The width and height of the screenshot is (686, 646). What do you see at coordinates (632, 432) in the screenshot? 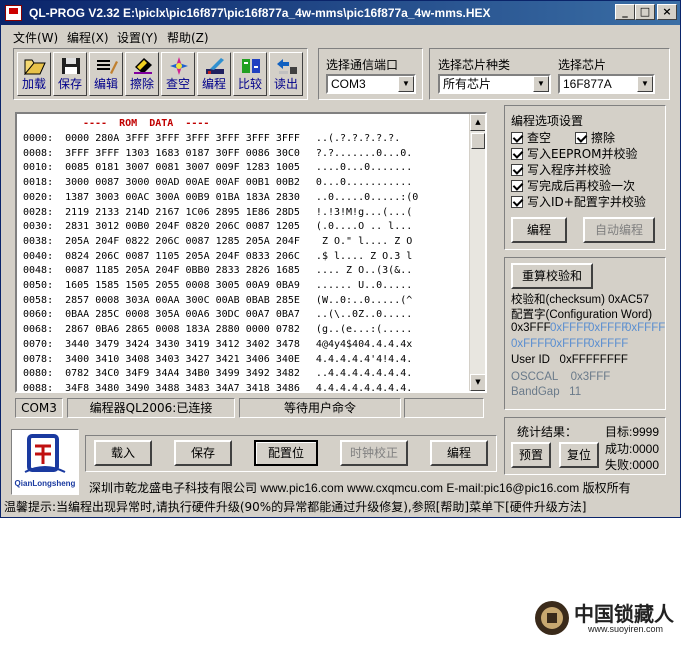
I see `stats-target: 目标:9999` at bounding box center [632, 432].